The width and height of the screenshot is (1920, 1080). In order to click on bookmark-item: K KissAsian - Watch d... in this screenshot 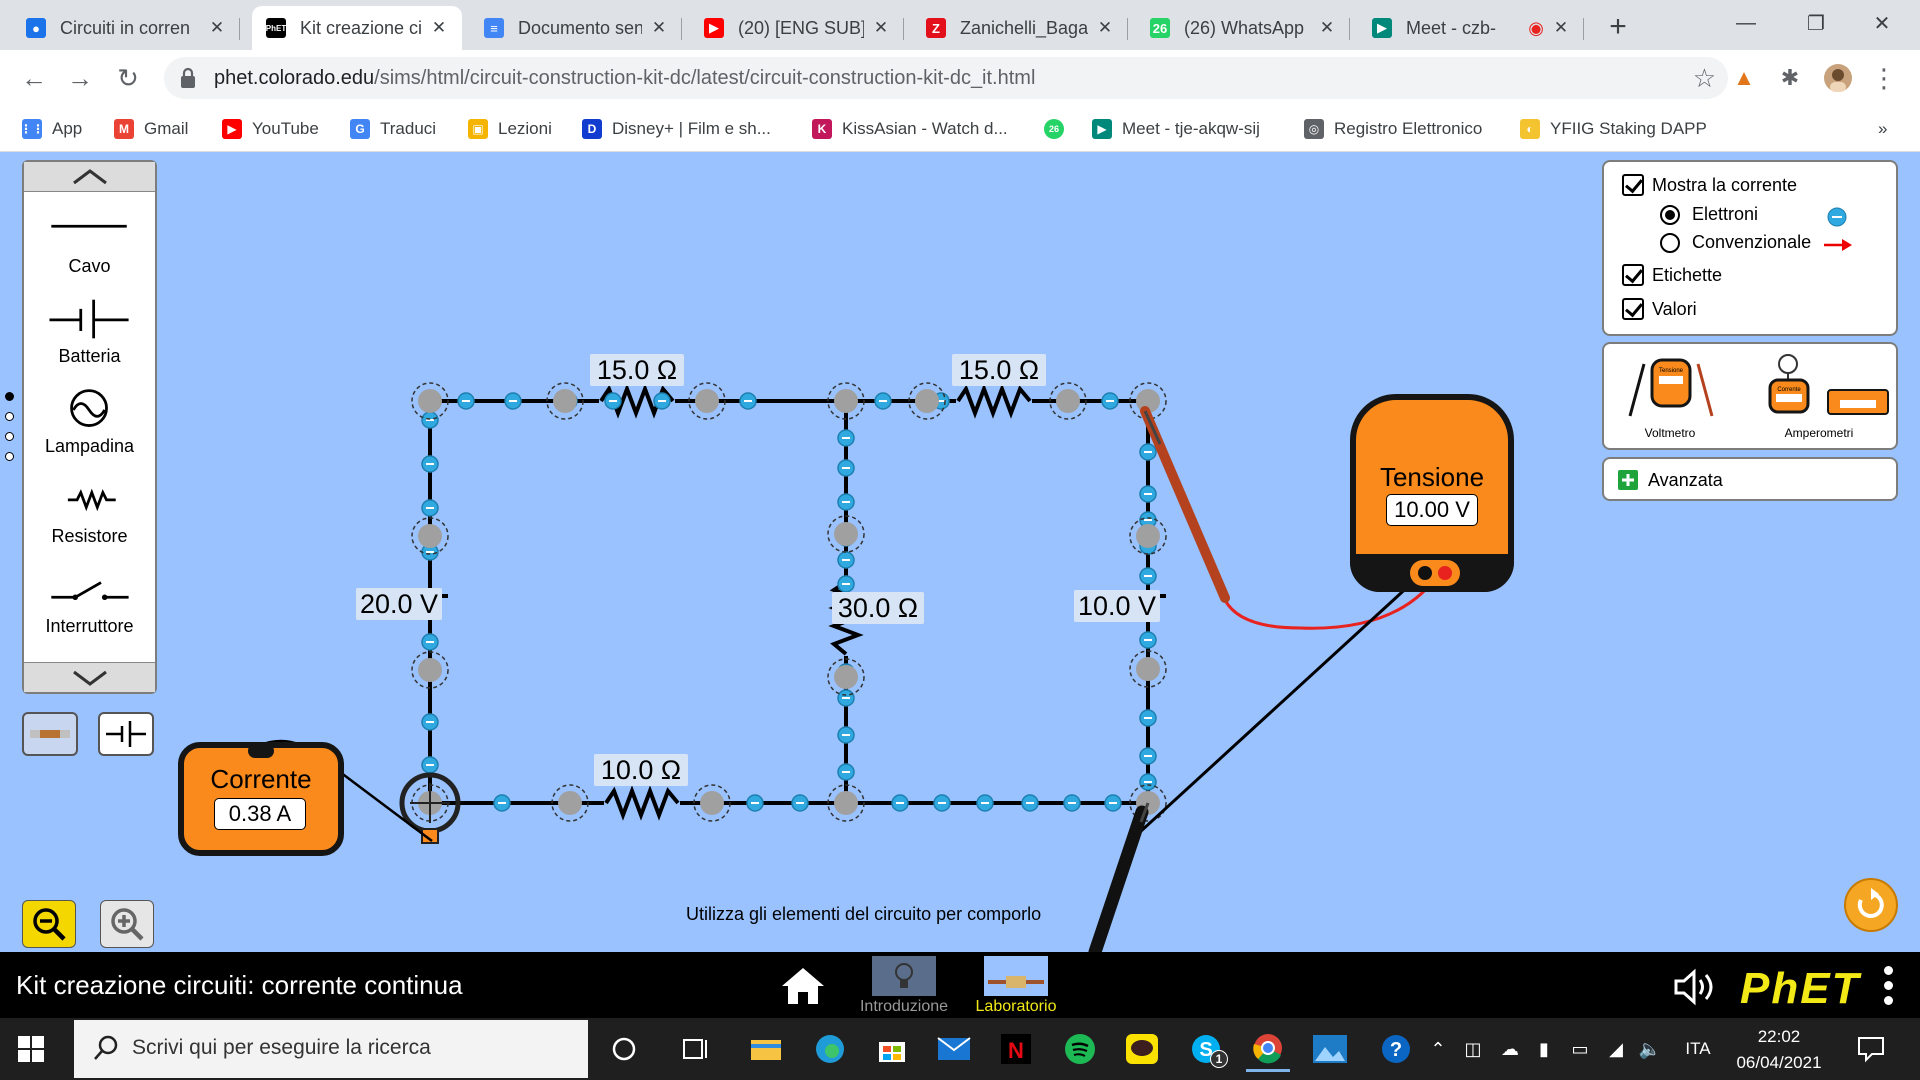, I will do `click(910, 129)`.